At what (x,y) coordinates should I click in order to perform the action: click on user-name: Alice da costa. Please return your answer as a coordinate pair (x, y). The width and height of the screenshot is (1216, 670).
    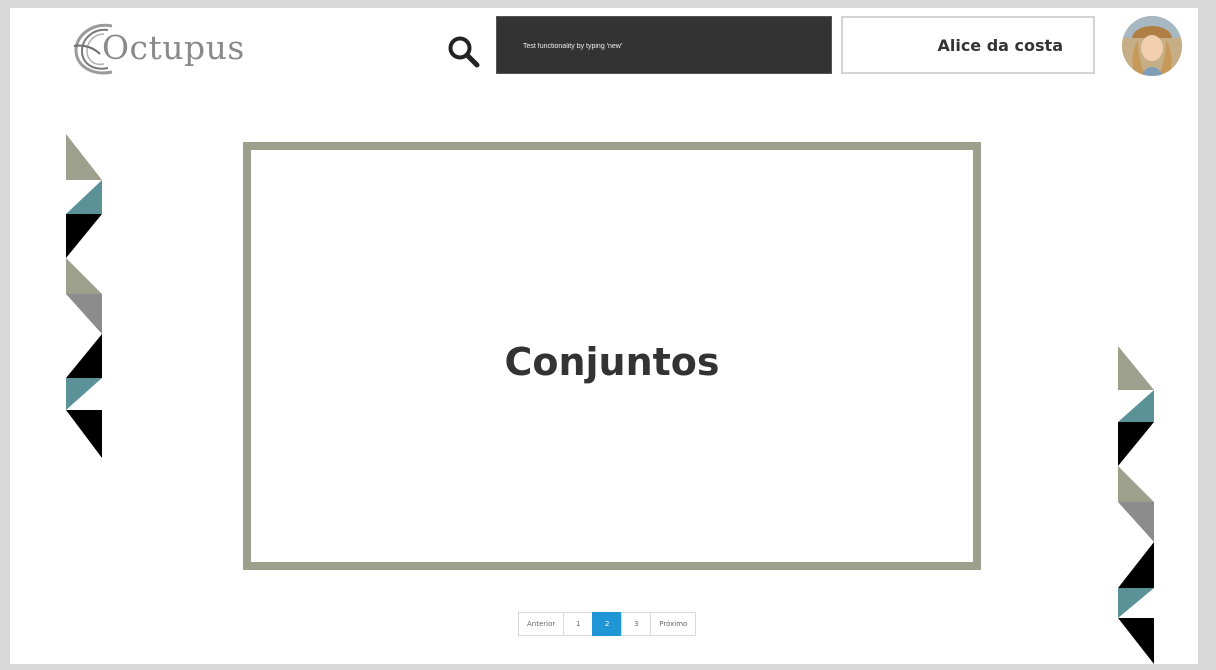
    Looking at the image, I should click on (1000, 45).